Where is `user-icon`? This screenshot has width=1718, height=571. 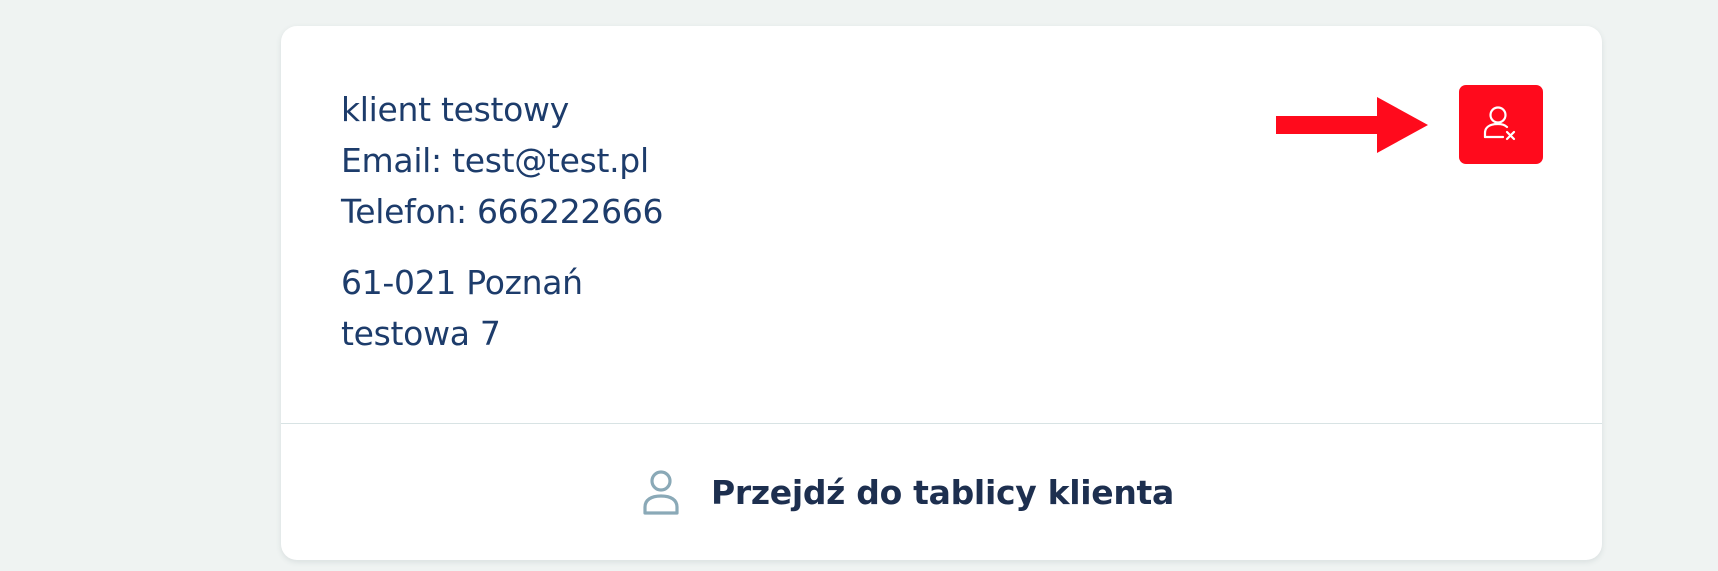 user-icon is located at coordinates (661, 492).